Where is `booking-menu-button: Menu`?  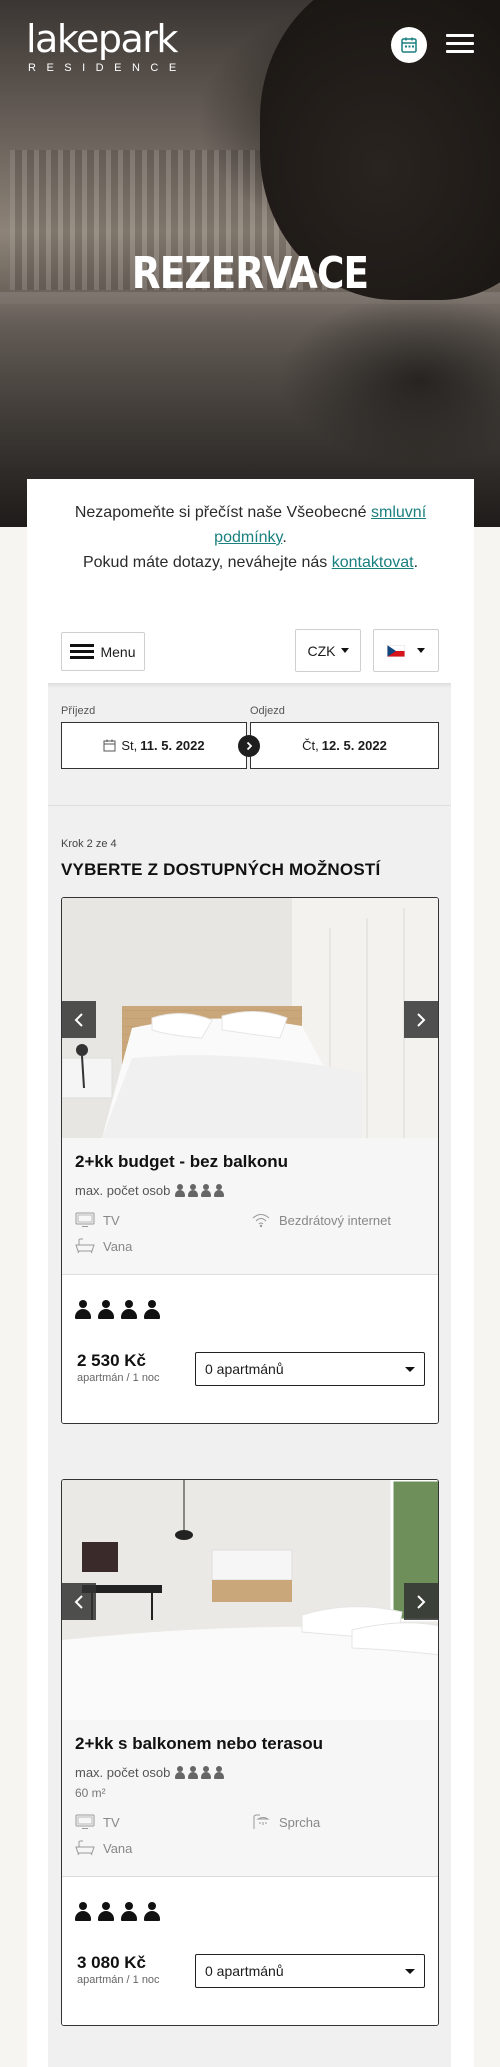
booking-menu-button: Menu is located at coordinates (103, 651).